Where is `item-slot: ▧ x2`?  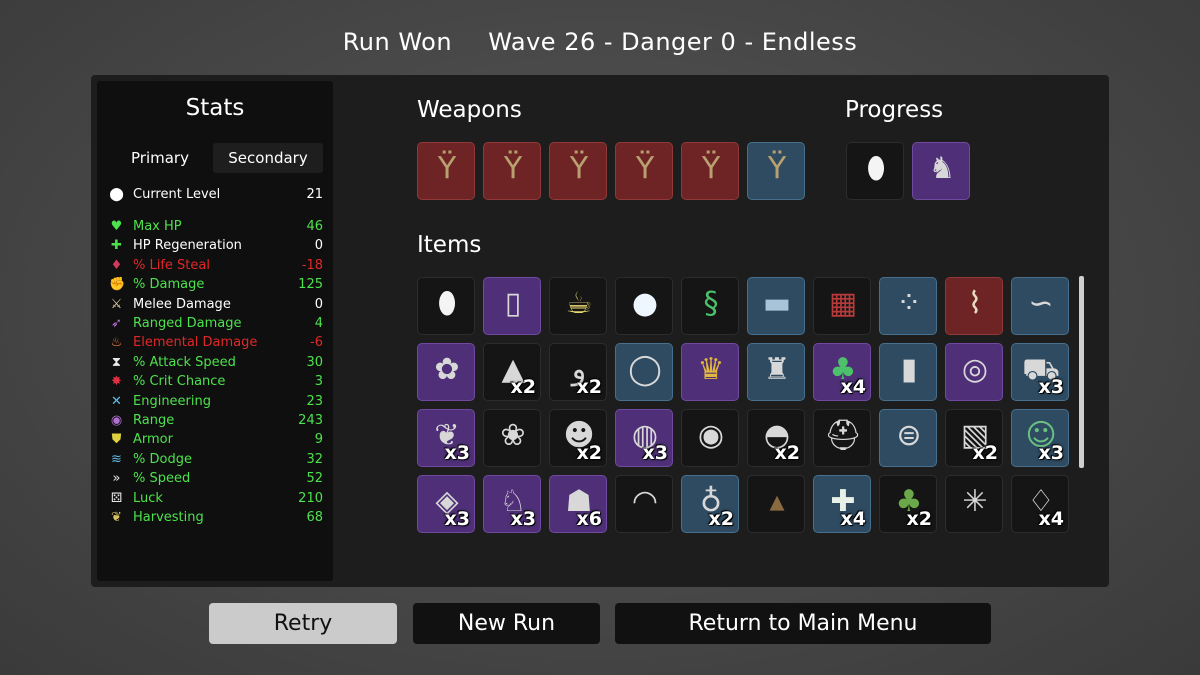
item-slot: ▧ x2 is located at coordinates (974, 438).